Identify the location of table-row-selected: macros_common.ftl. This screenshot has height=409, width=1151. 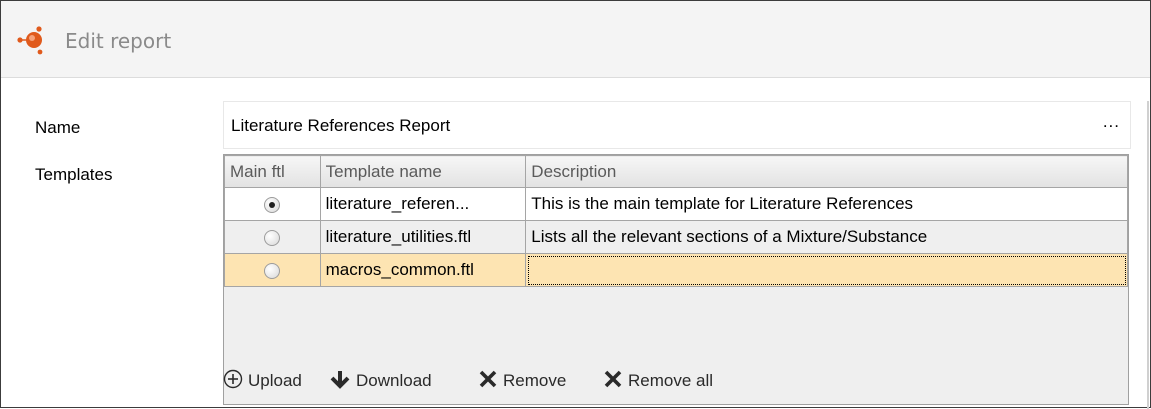
(676, 270).